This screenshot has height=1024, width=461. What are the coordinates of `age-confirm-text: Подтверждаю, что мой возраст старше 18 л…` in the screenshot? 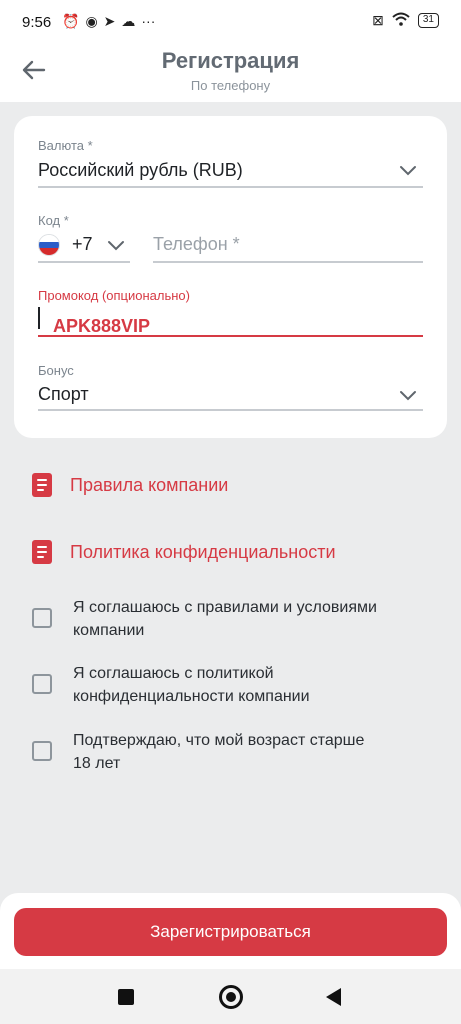 It's located at (218, 752).